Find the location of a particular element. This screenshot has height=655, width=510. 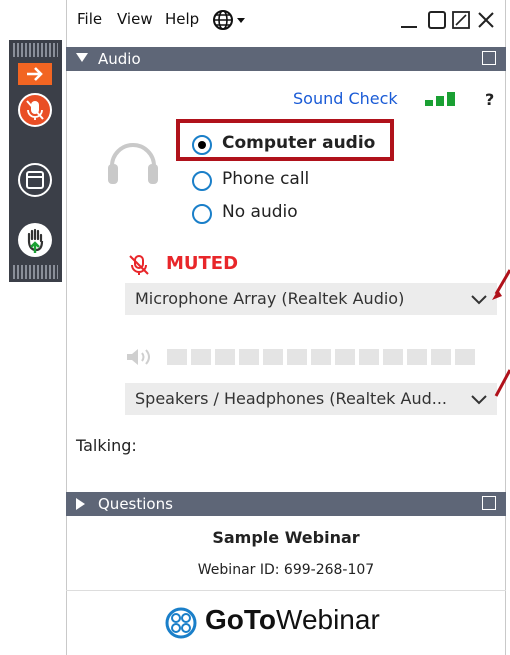

logo-goto: GoTo is located at coordinates (241, 619).